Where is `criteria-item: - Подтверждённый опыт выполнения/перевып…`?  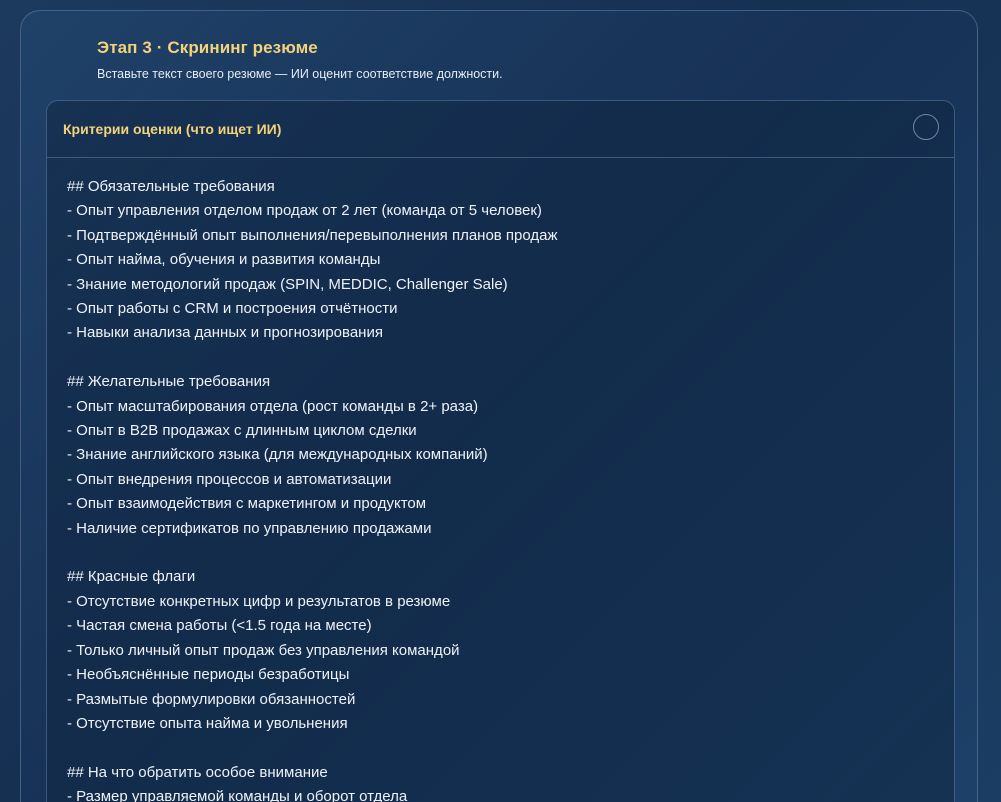 criteria-item: - Подтверждённый опыт выполнения/перевып… is located at coordinates (312, 235).